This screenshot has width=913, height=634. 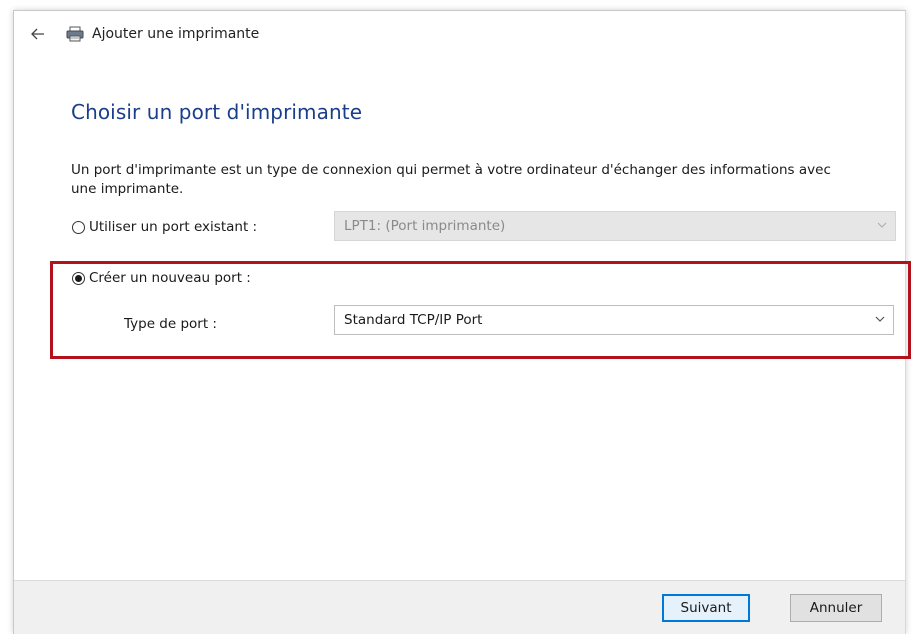 I want to click on window-title: Ajouter une imprimante, so click(x=176, y=34).